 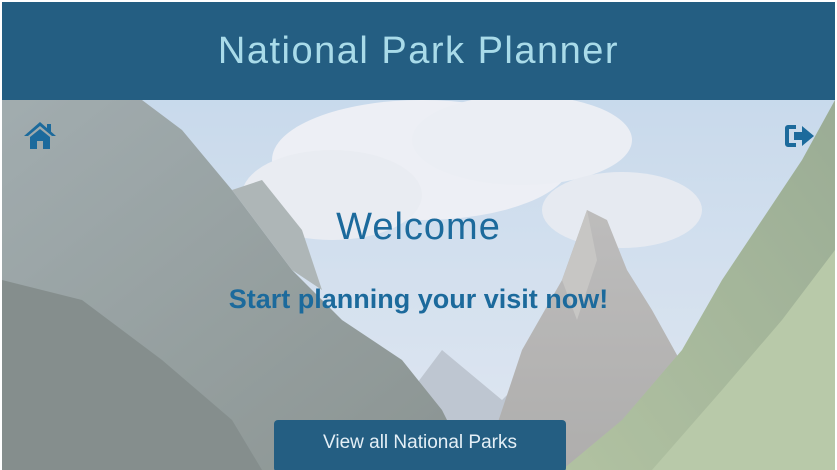 I want to click on view-all-parks-button: View all National Parks, so click(x=420, y=445).